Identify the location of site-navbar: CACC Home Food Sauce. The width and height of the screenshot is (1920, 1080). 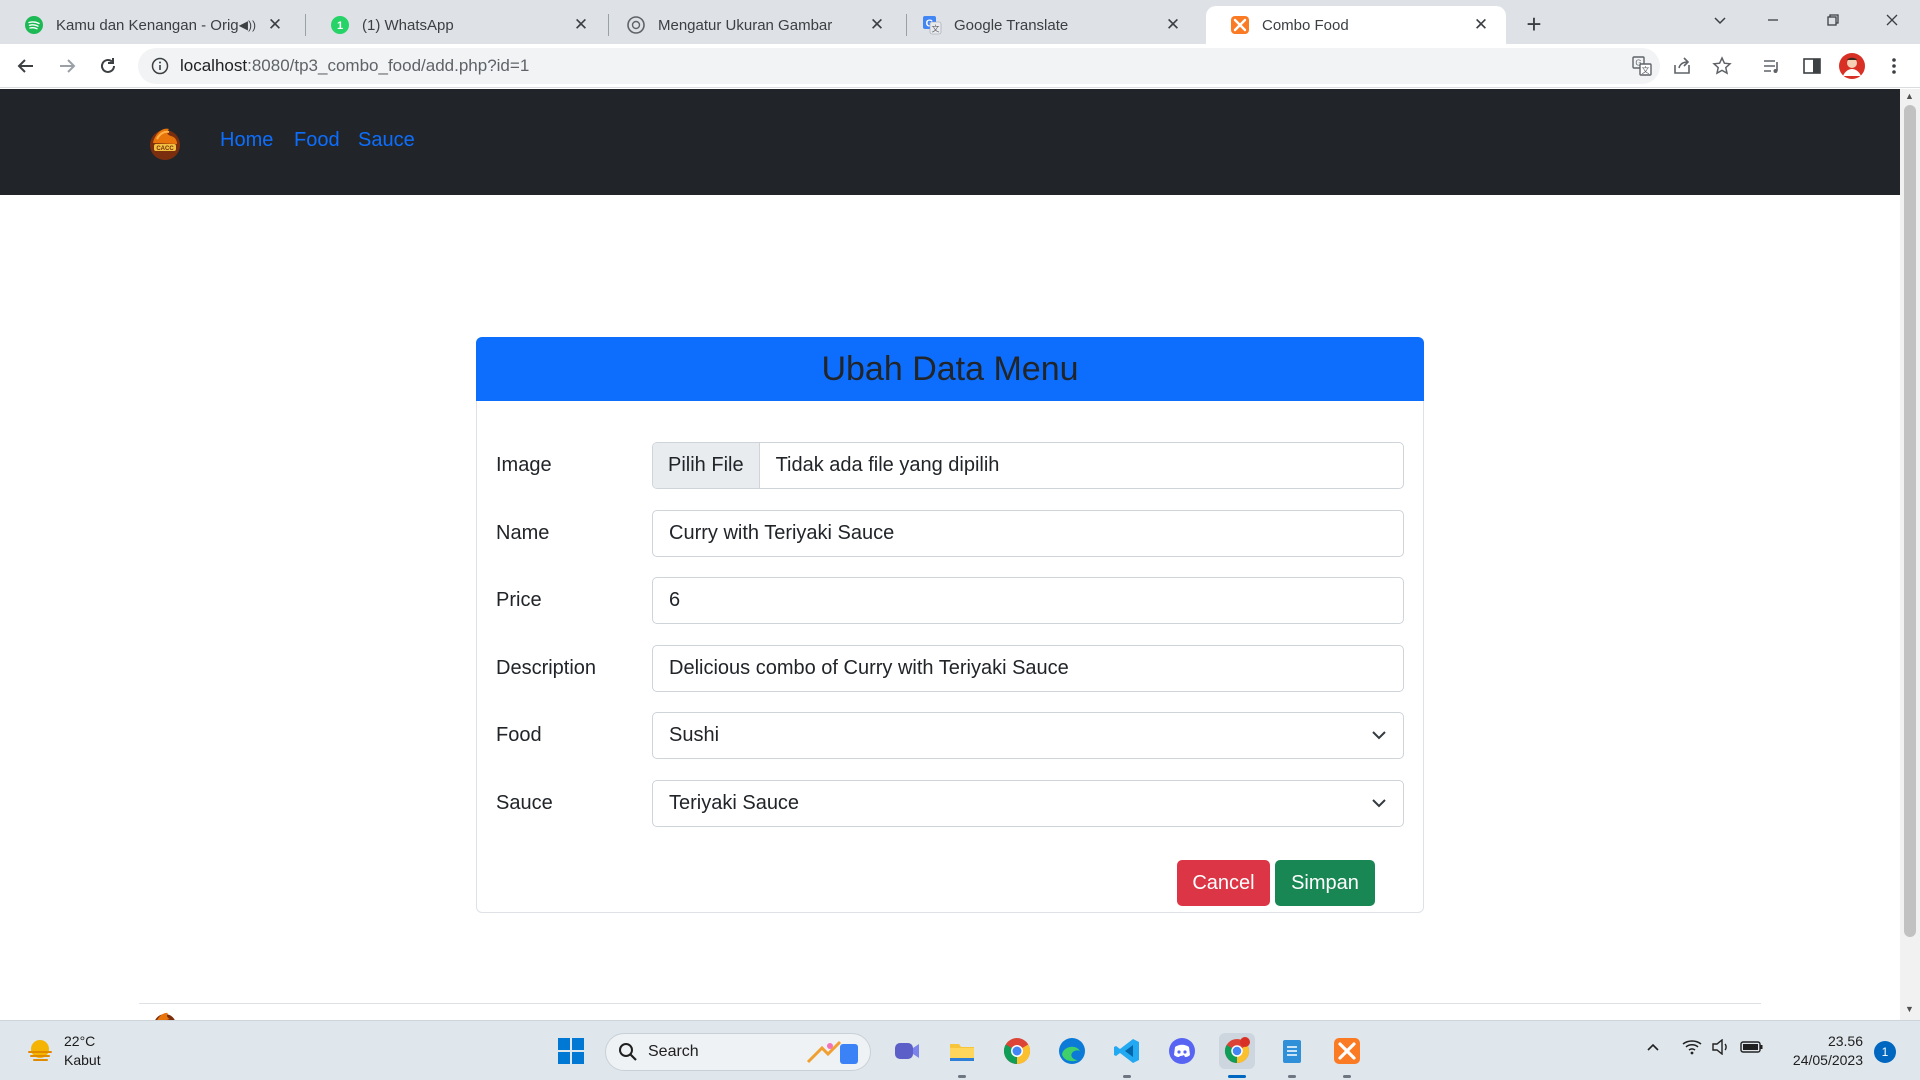
(950, 142).